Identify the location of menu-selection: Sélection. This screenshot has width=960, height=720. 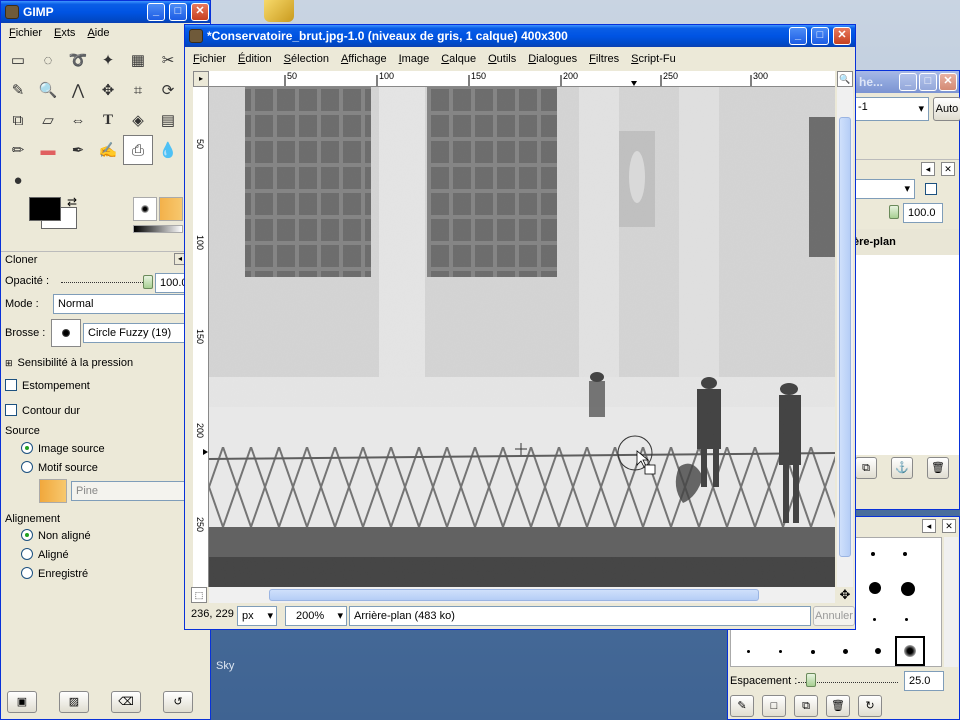
(306, 59).